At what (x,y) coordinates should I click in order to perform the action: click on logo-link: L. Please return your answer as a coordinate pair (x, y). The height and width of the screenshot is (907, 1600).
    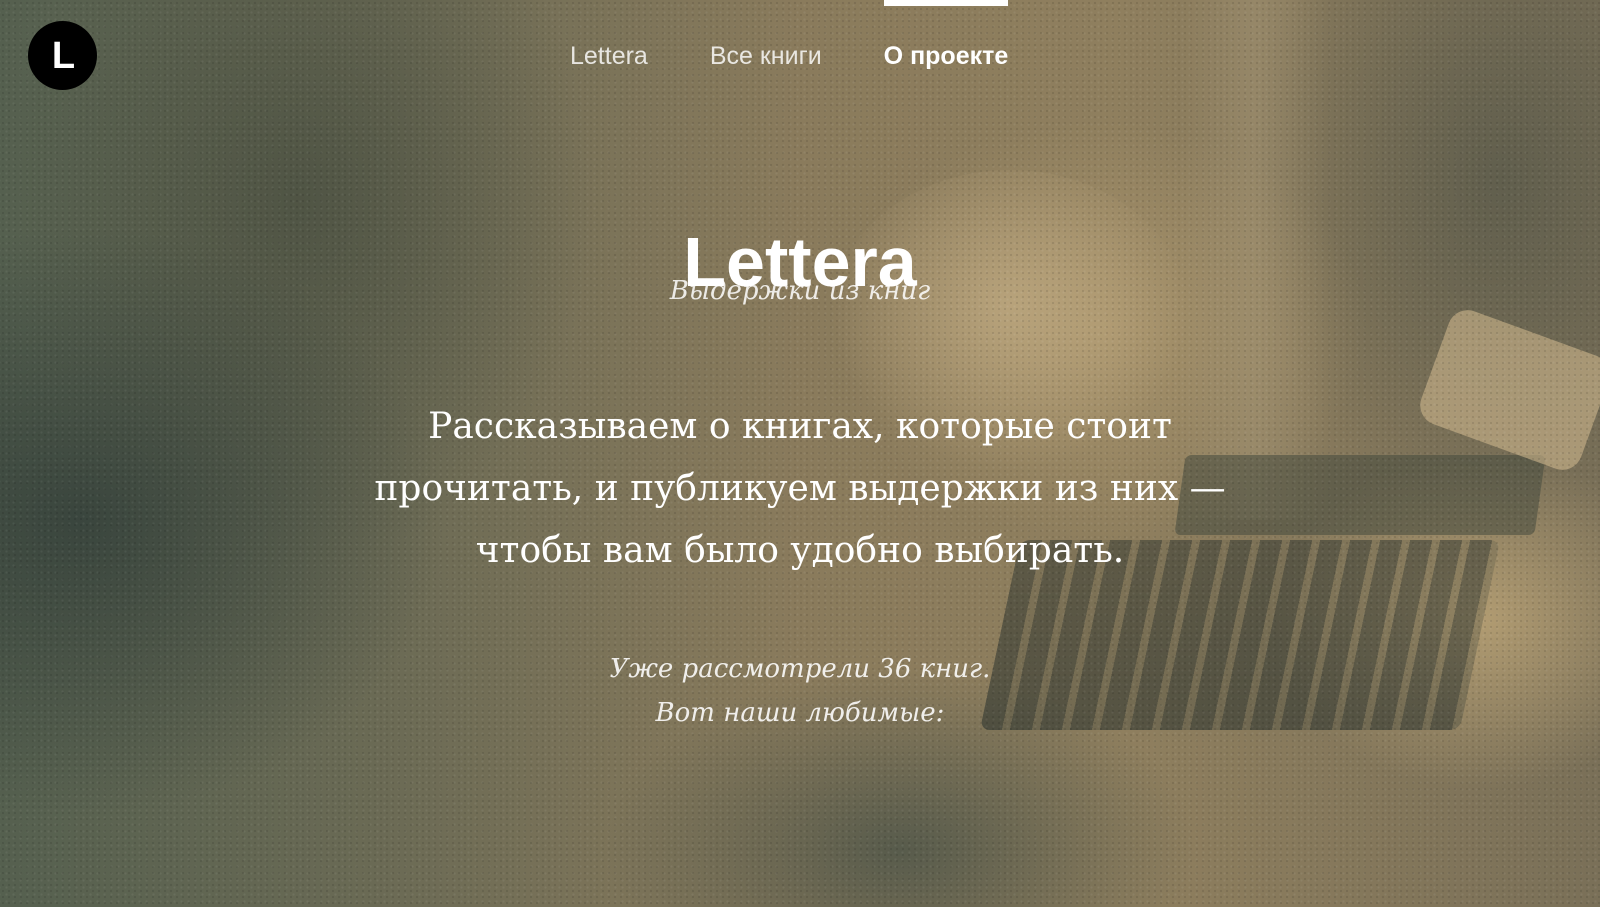
    Looking at the image, I should click on (62, 55).